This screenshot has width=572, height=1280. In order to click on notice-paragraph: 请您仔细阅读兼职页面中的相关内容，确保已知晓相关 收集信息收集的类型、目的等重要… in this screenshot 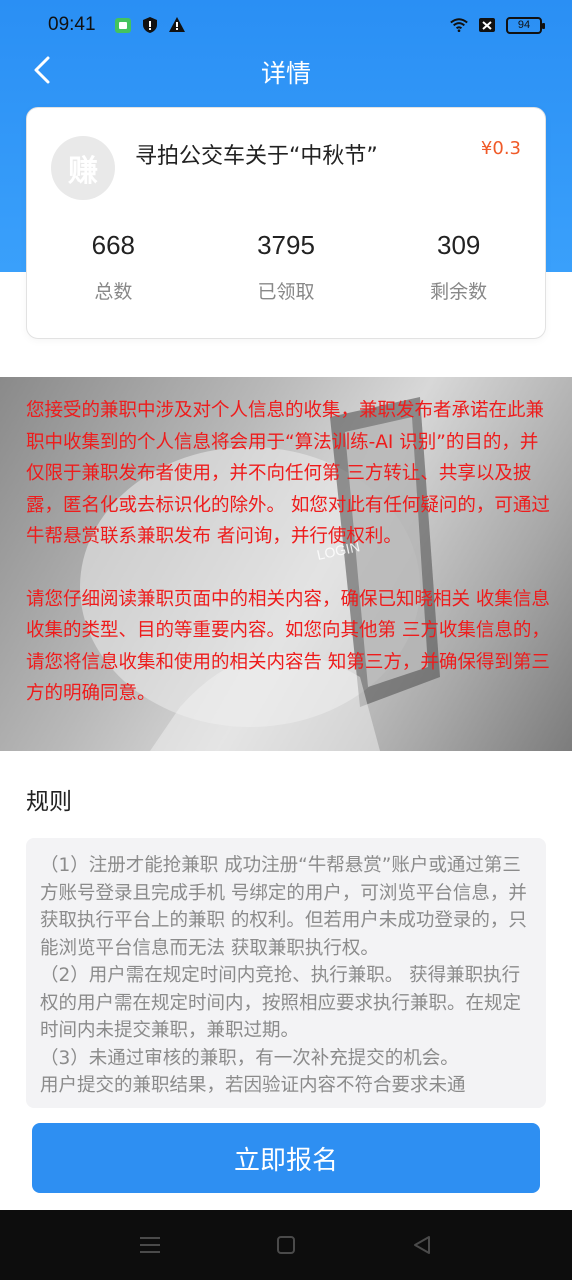, I will do `click(288, 646)`.